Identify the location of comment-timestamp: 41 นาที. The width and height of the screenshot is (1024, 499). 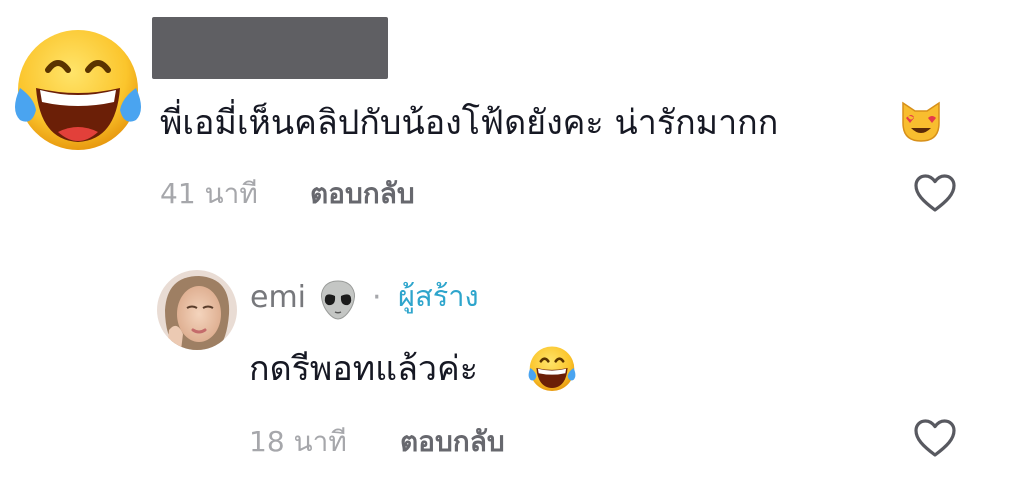
(209, 193).